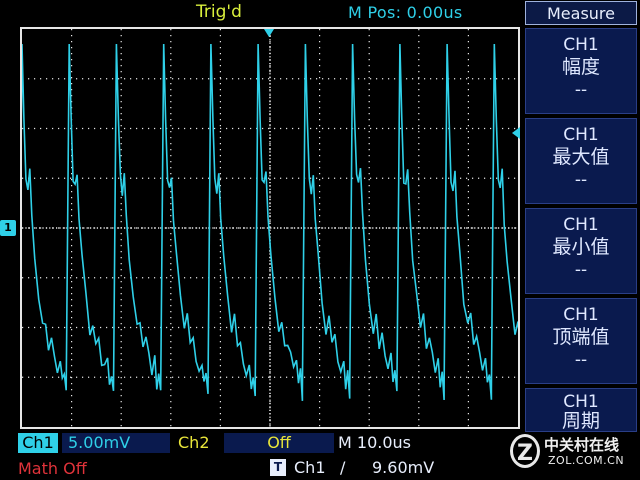 This screenshot has width=640, height=480. I want to click on watermark-logo: Z 中关村在线 ZOL.COM.CN, so click(572, 454).